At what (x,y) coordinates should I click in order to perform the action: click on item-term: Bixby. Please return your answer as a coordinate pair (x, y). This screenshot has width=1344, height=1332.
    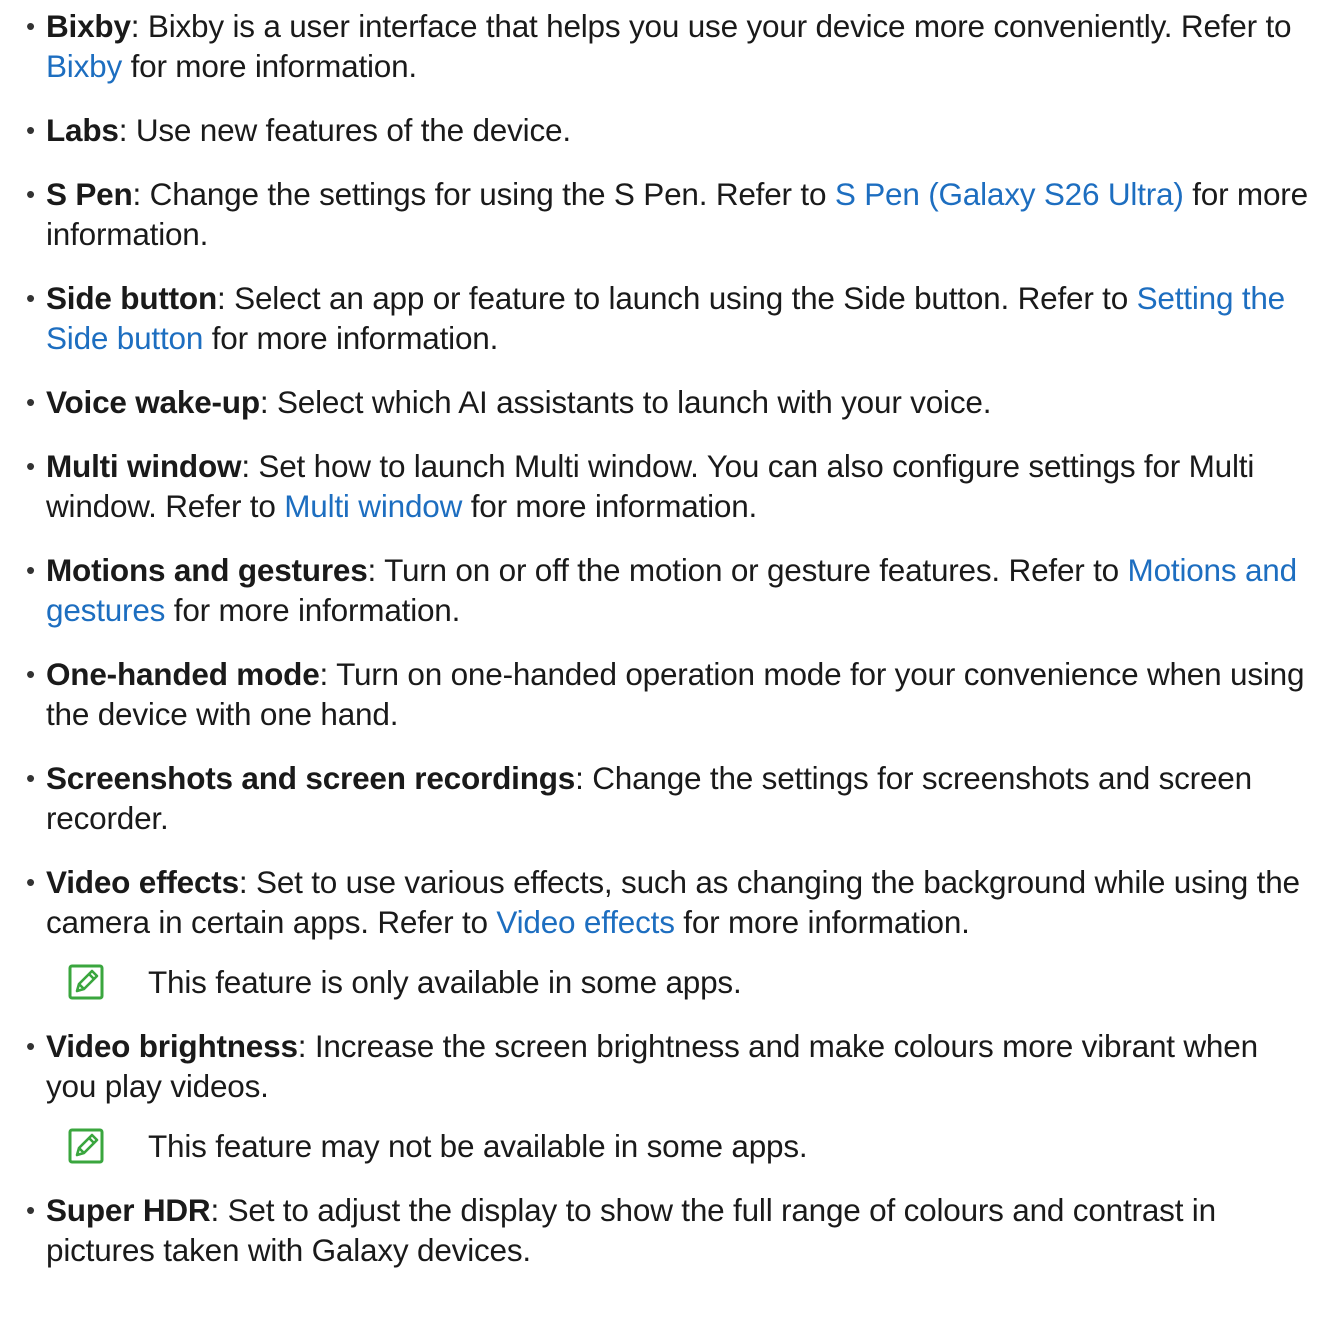
    Looking at the image, I should click on (88, 26).